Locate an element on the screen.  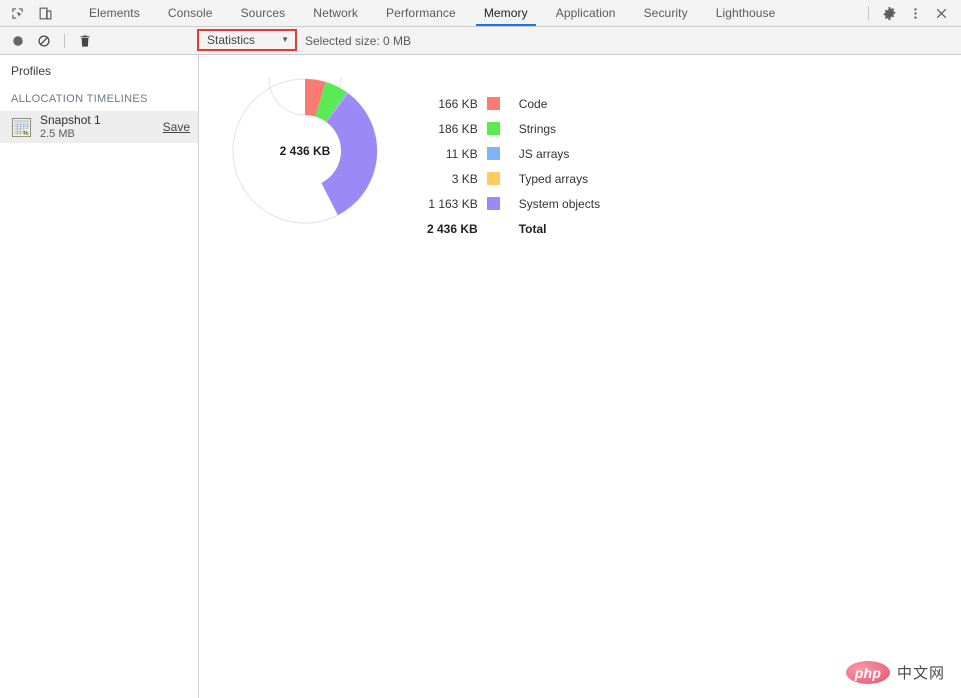
tab-sources: Sources is located at coordinates (263, 13).